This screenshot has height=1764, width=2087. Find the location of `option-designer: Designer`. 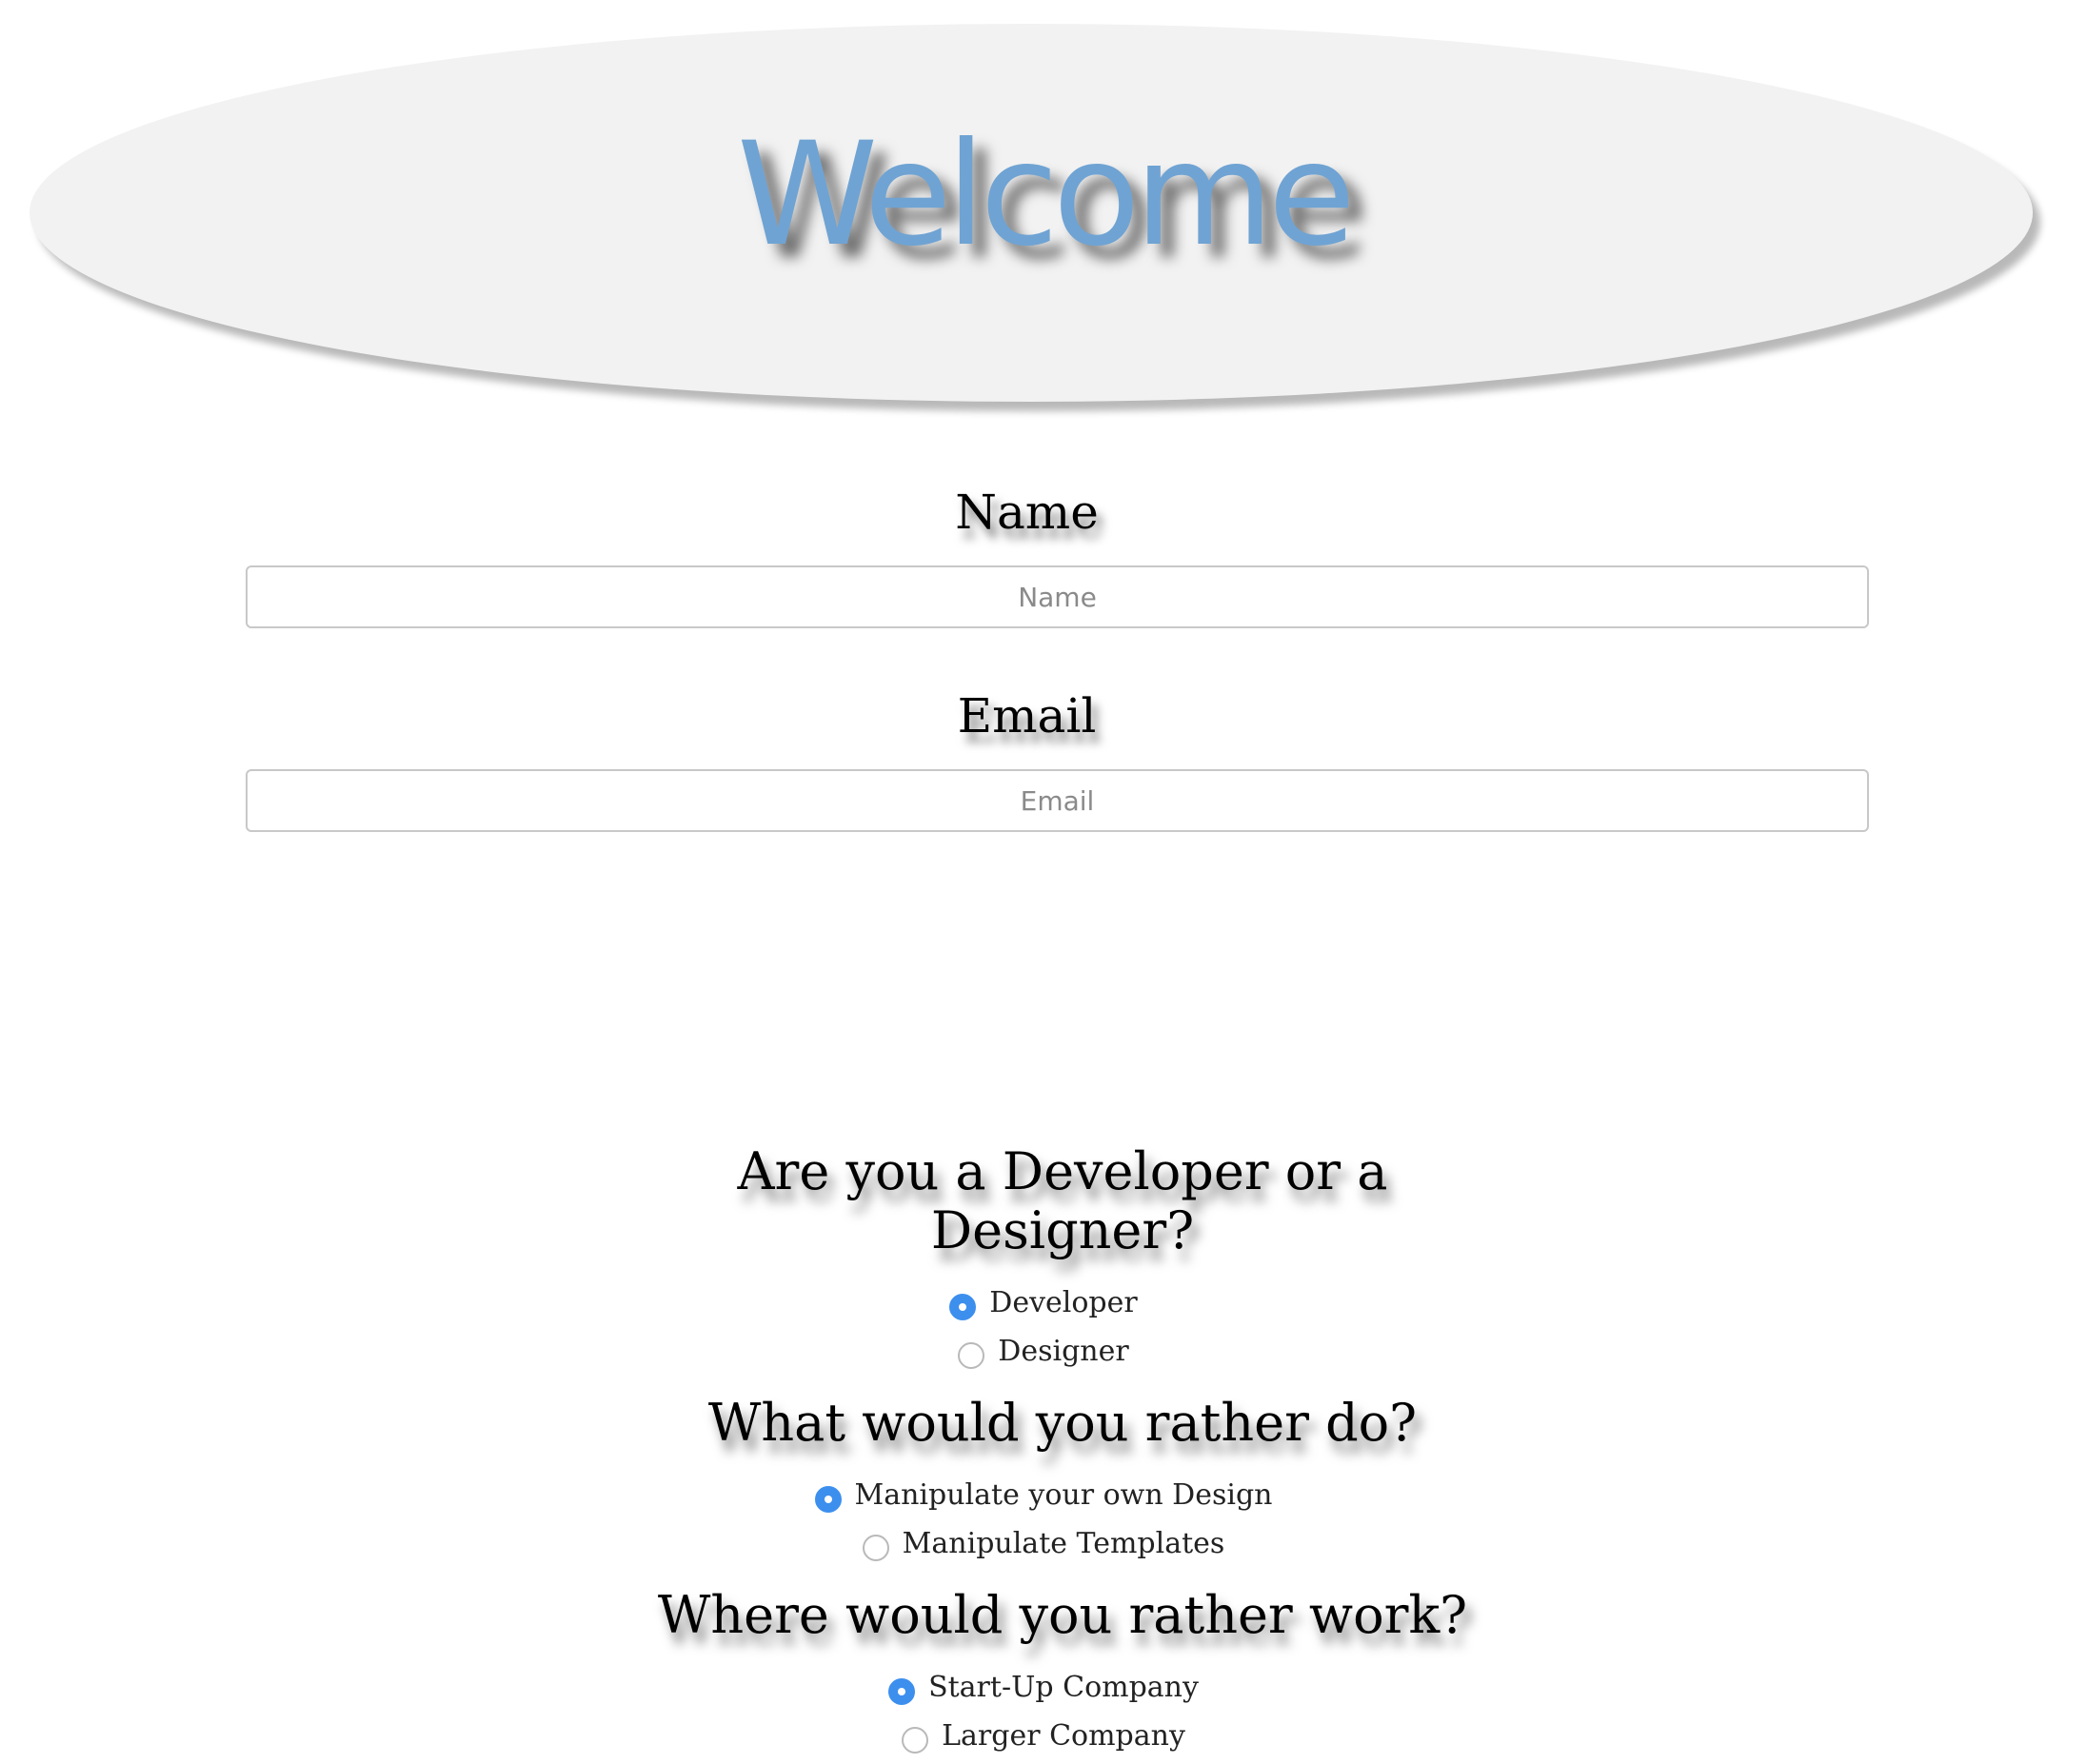

option-designer: Designer is located at coordinates (1043, 1356).